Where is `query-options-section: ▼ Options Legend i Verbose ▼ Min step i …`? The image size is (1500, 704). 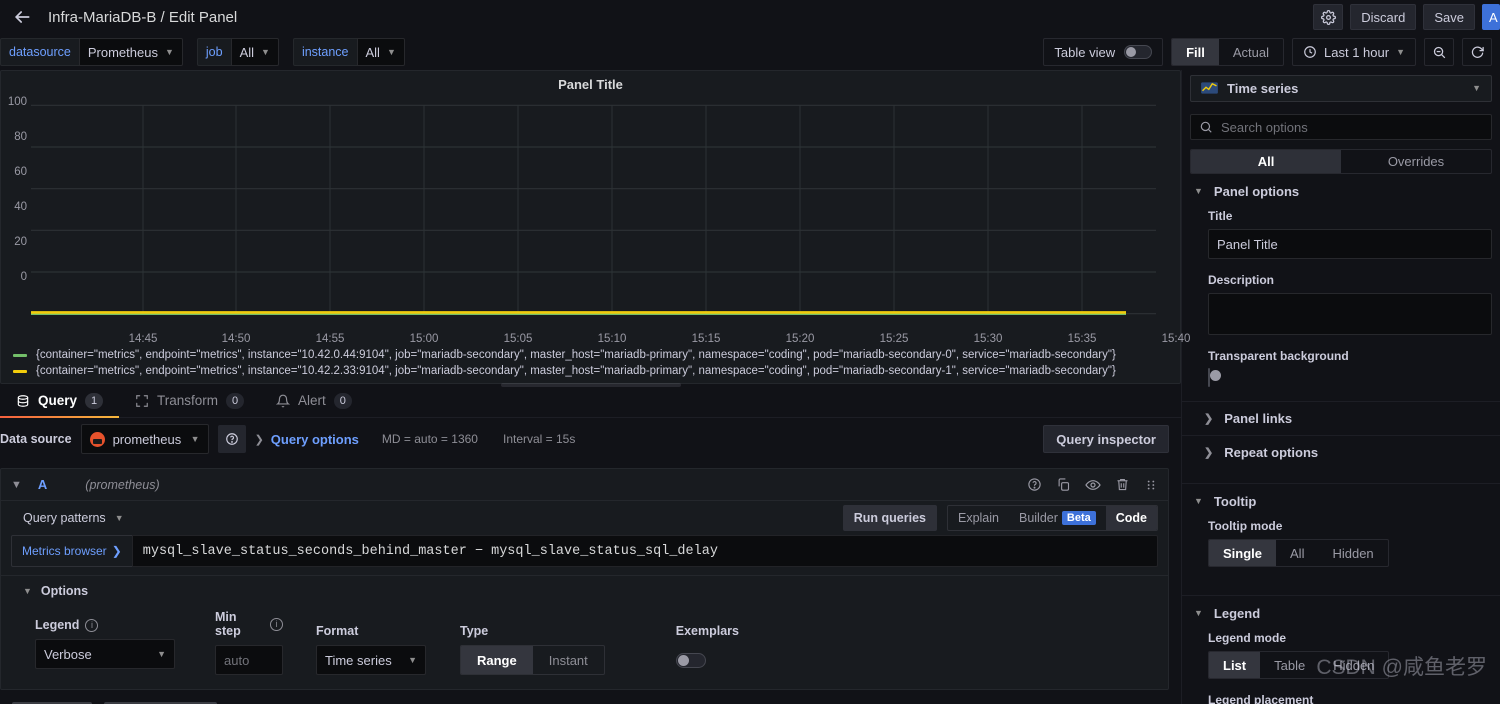
query-options-section: ▼ Options Legend i Verbose ▼ Min step i … is located at coordinates (584, 632).